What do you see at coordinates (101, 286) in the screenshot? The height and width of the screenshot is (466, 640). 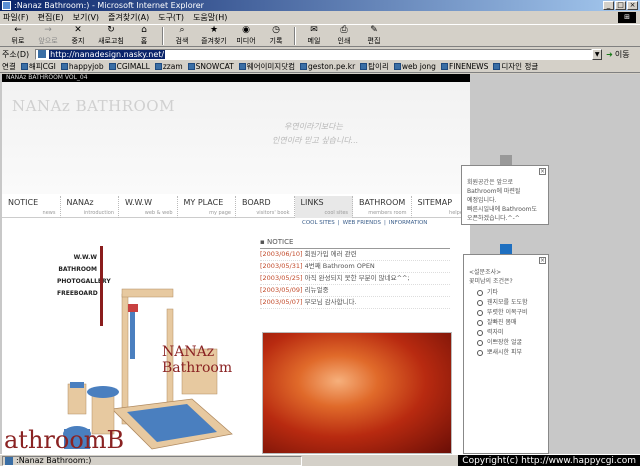 I see `decorative-bar` at bounding box center [101, 286].